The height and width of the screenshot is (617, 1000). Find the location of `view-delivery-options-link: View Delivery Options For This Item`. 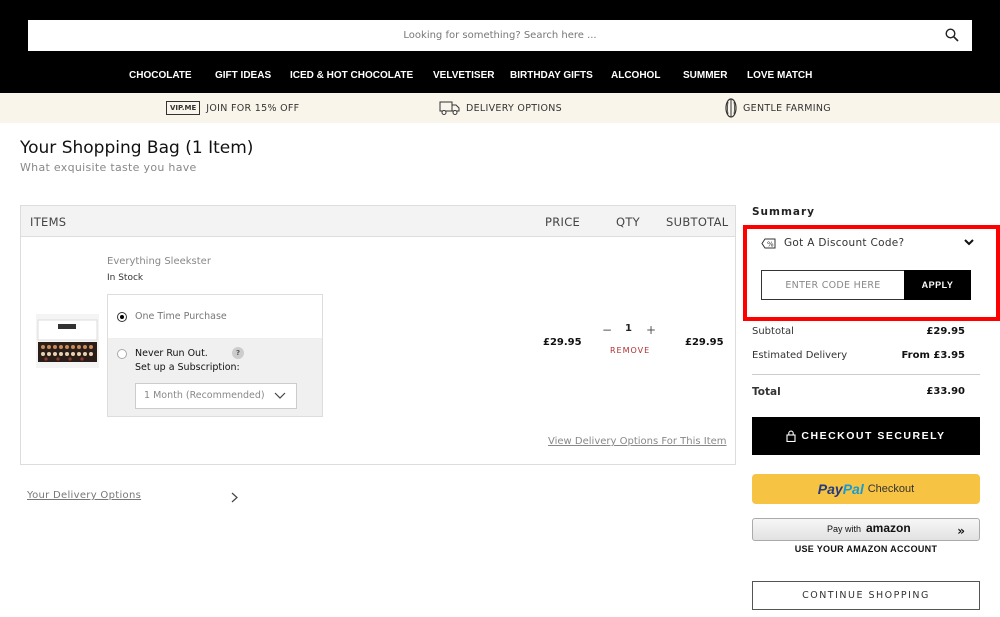

view-delivery-options-link: View Delivery Options For This Item is located at coordinates (637, 441).